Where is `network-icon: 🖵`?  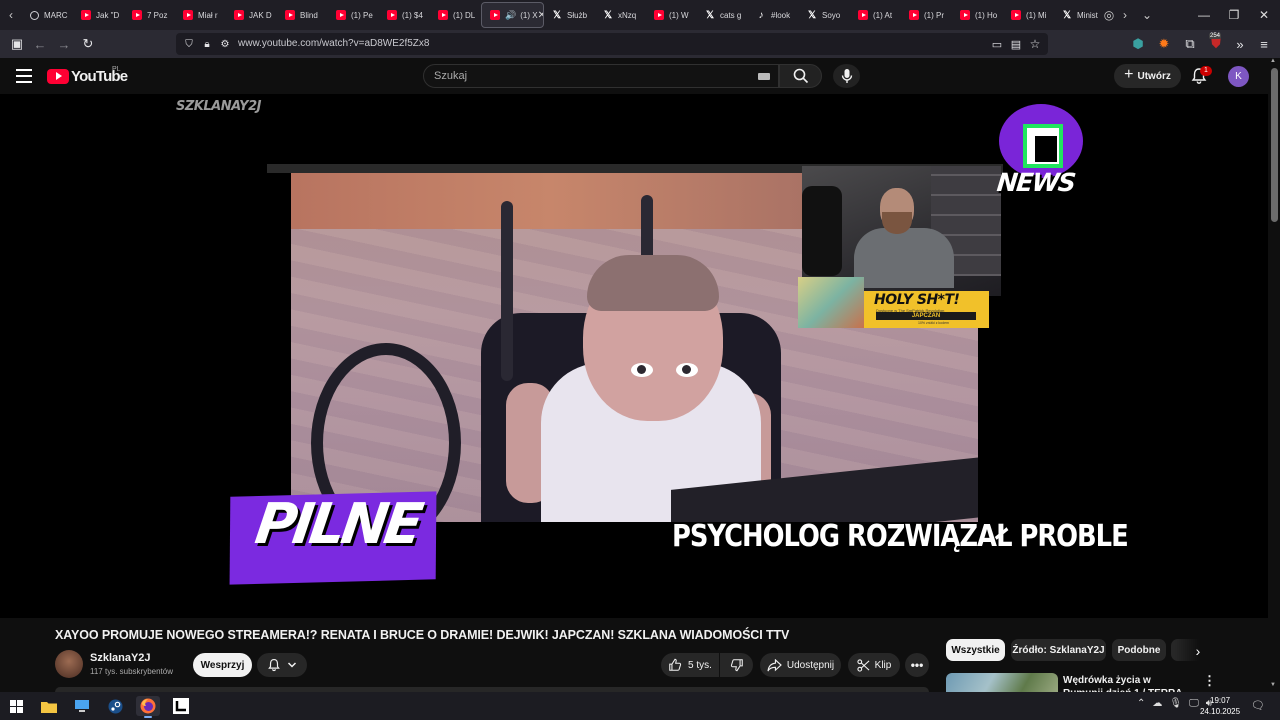 network-icon: 🖵 is located at coordinates (1194, 703).